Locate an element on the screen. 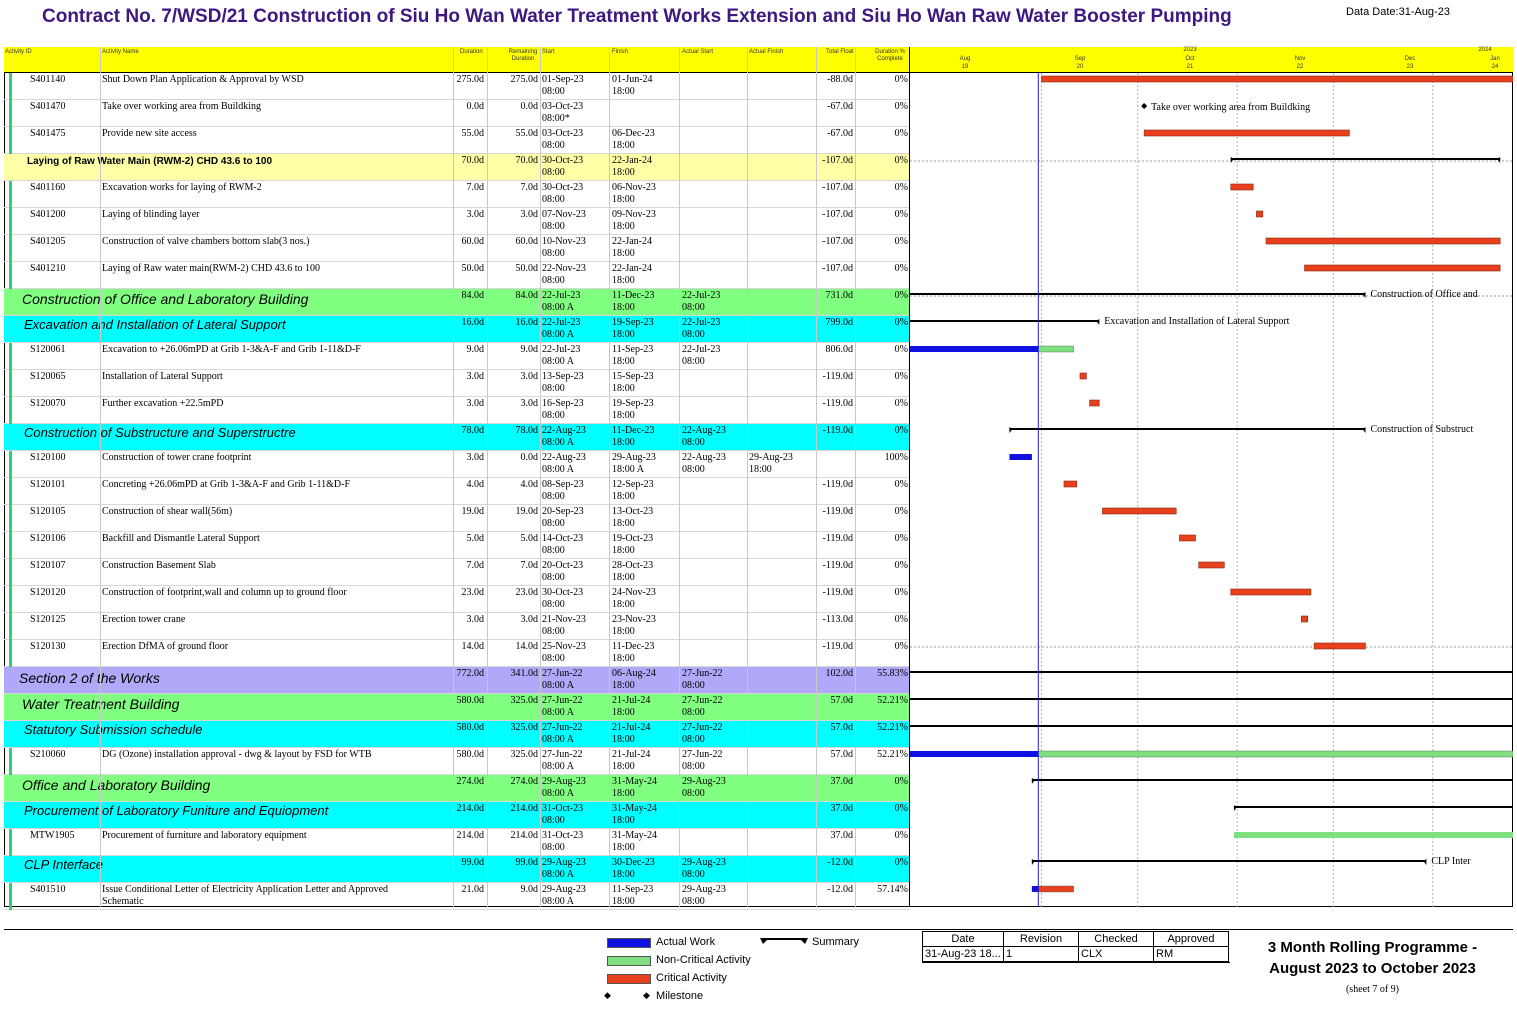 This screenshot has width=1517, height=1025. cell-float: 806.0d is located at coordinates (839, 349).